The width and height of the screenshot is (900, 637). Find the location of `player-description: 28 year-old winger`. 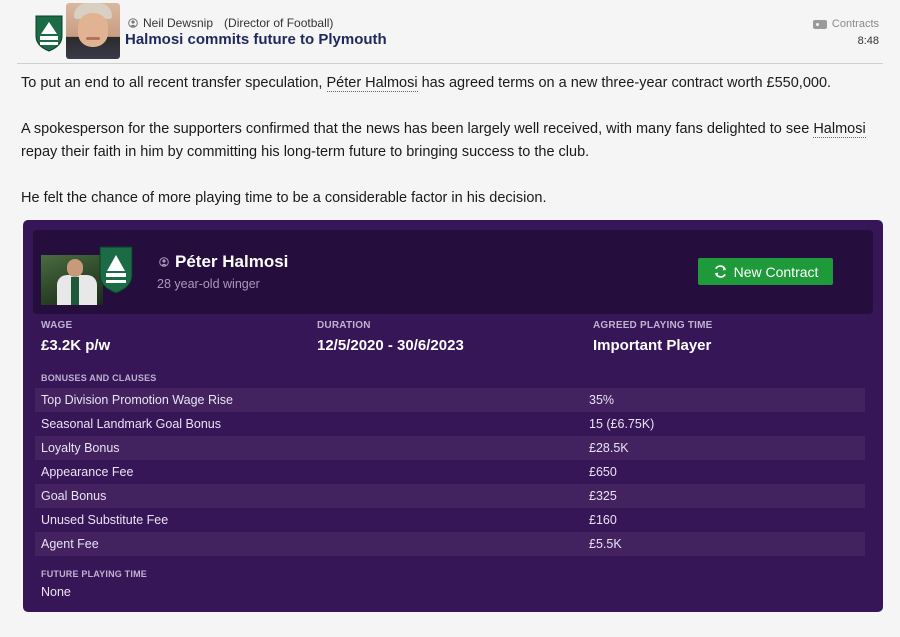

player-description: 28 year-old winger is located at coordinates (208, 284).